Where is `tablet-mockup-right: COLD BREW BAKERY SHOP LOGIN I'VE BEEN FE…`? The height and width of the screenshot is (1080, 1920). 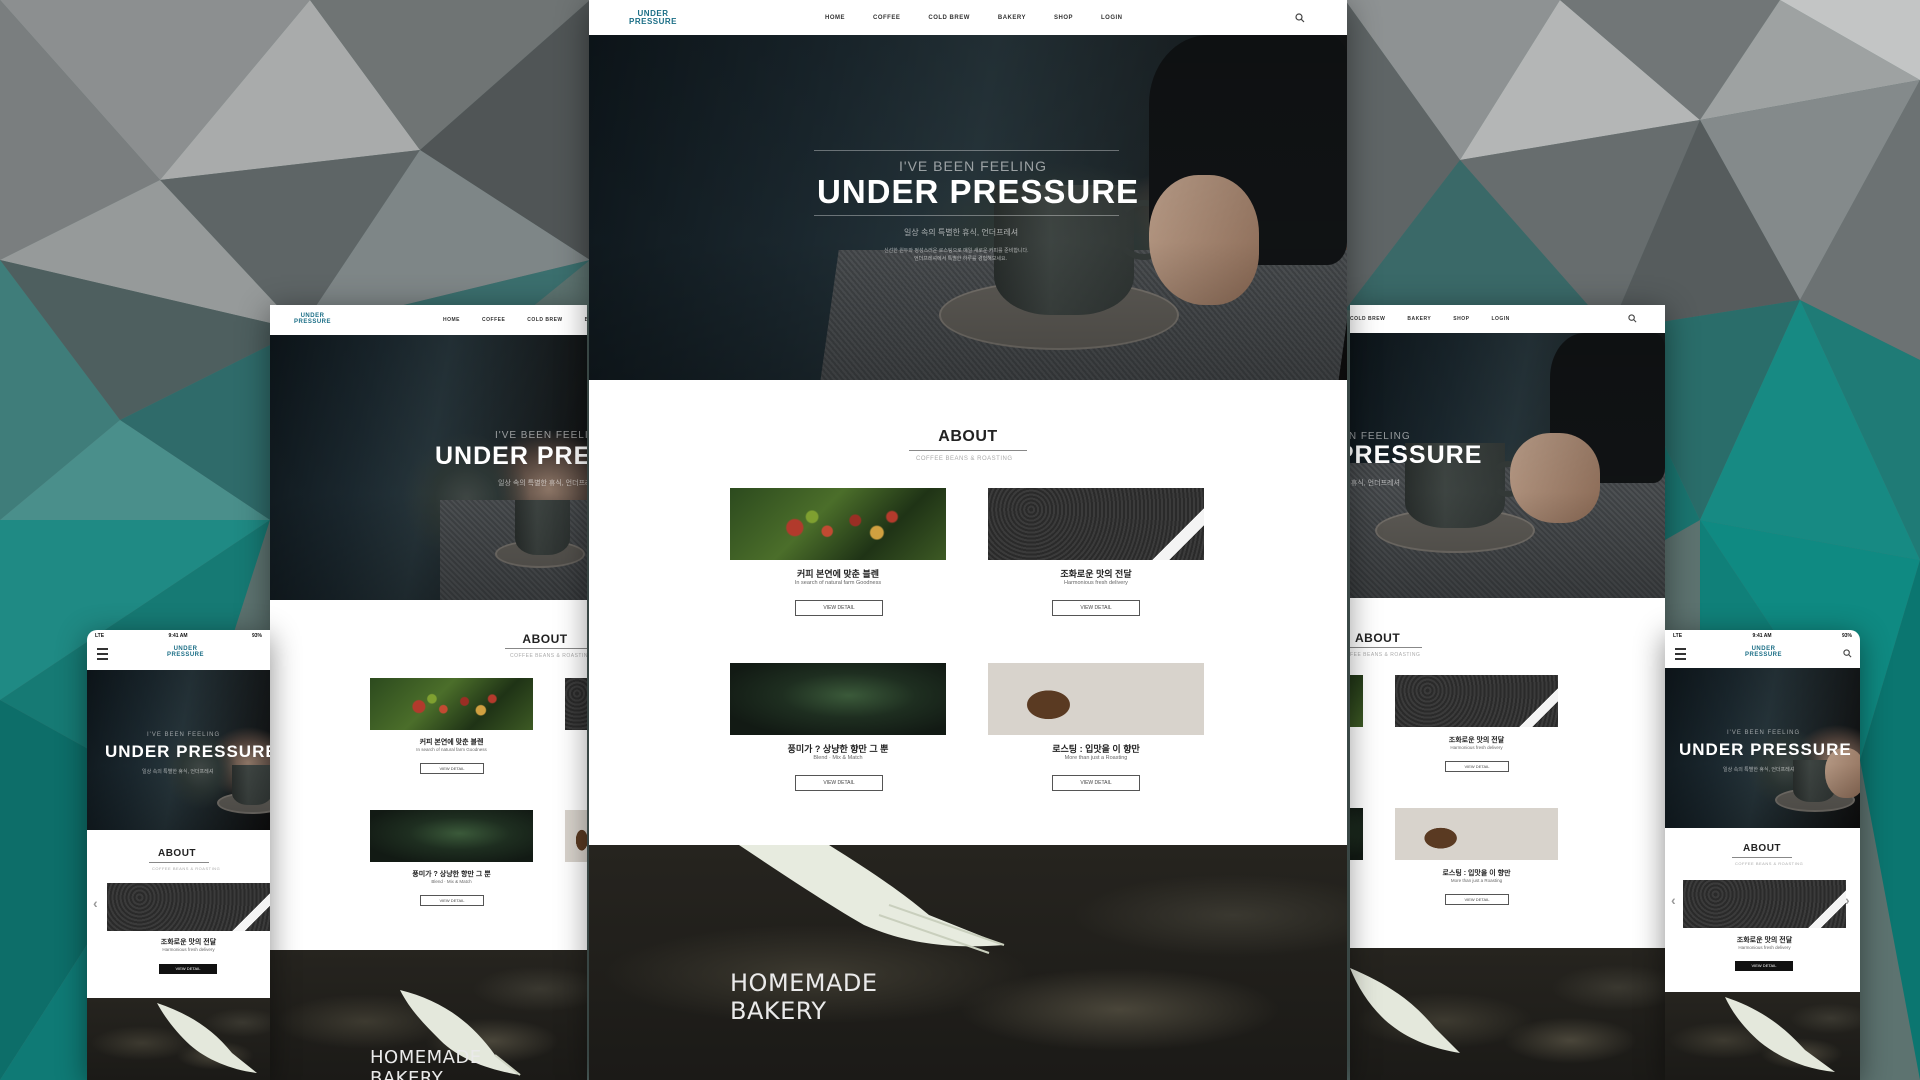 tablet-mockup-right: COLD BREW BAKERY SHOP LOGIN I'VE BEEN FE… is located at coordinates (1507, 692).